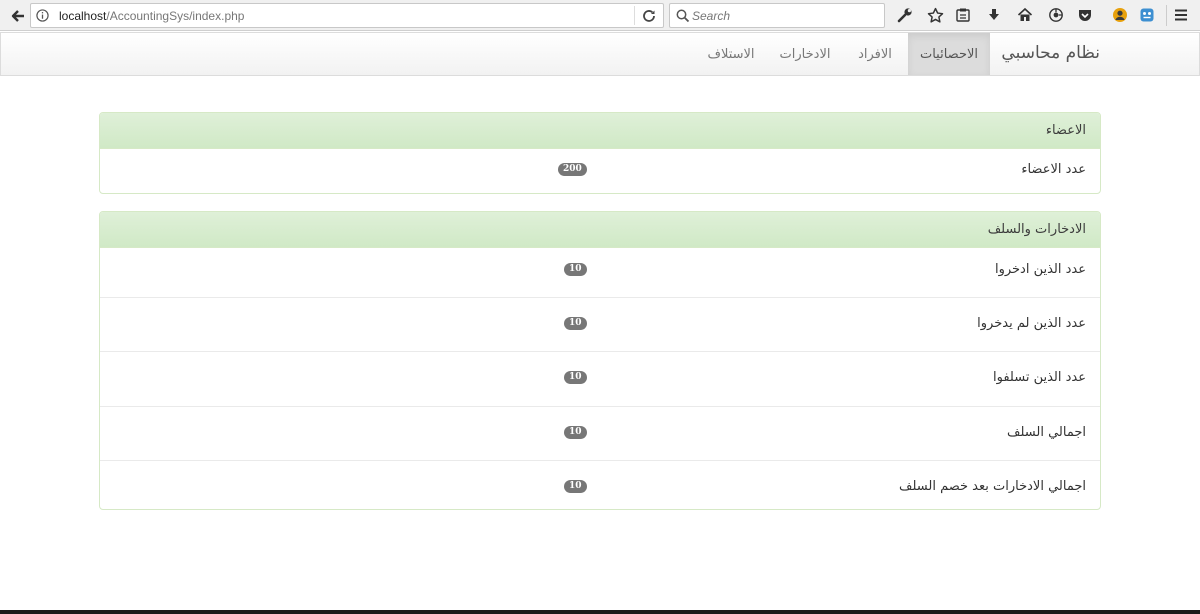 The width and height of the screenshot is (1200, 614). What do you see at coordinates (600, 433) in the screenshot?
I see `list-item: اجمالي السلف 10` at bounding box center [600, 433].